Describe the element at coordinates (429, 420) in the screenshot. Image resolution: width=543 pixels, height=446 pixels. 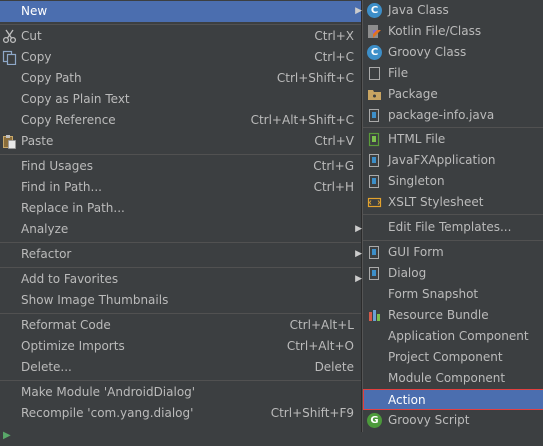
I see `menu-label: Groovy Script` at that location.